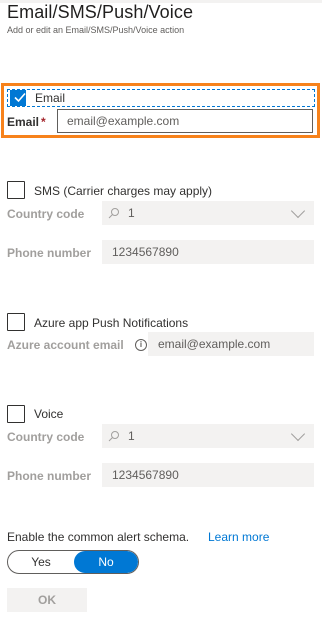 The image size is (322, 624). What do you see at coordinates (47, 600) in the screenshot?
I see `ok-button: OK` at bounding box center [47, 600].